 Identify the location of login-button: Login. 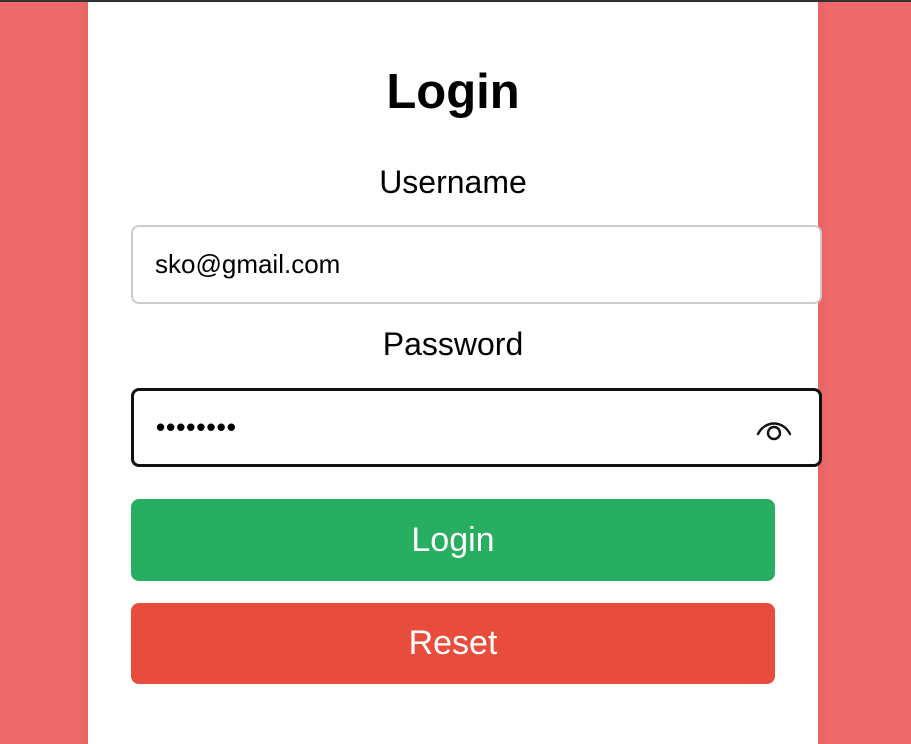
(453, 540).